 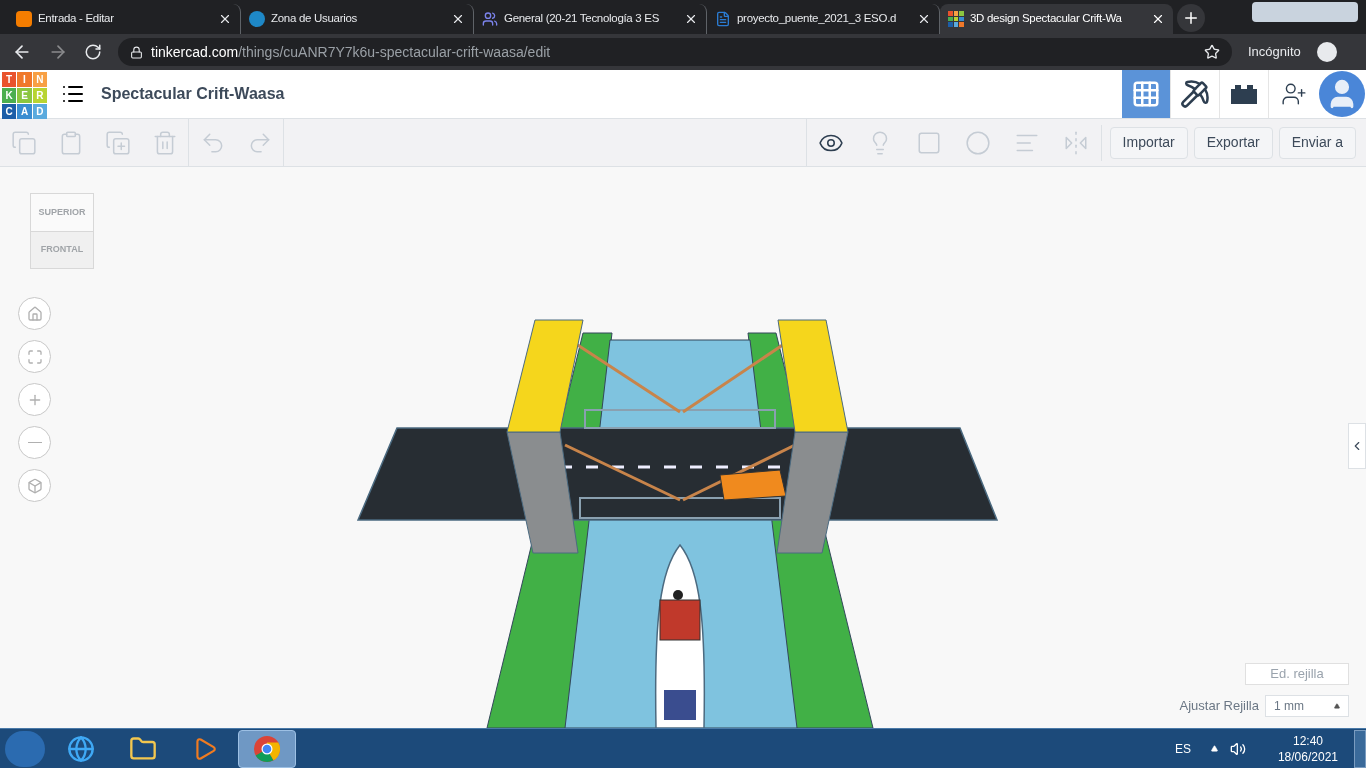 I want to click on add-user-icon, so click(x=1293, y=94).